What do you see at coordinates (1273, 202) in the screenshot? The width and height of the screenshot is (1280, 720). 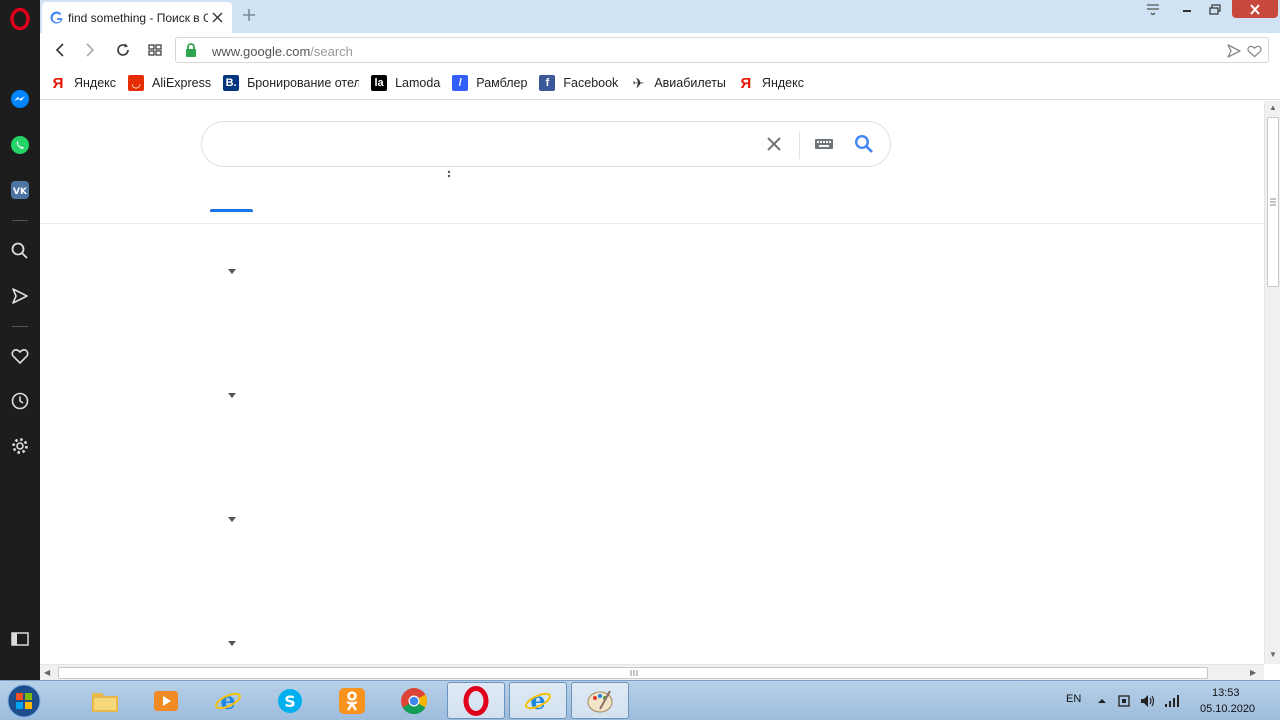 I see `vertical-scroll-thumb` at bounding box center [1273, 202].